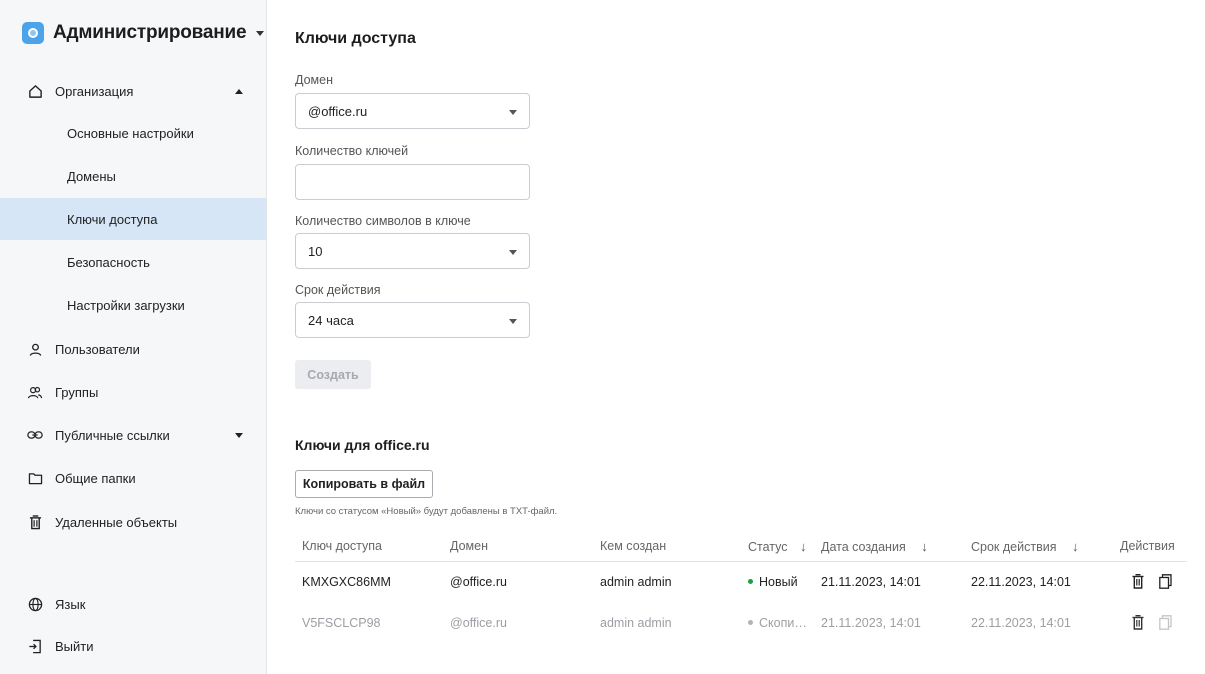  Describe the element at coordinates (338, 111) in the screenshot. I see `domain-select-value: @office.ru` at that location.